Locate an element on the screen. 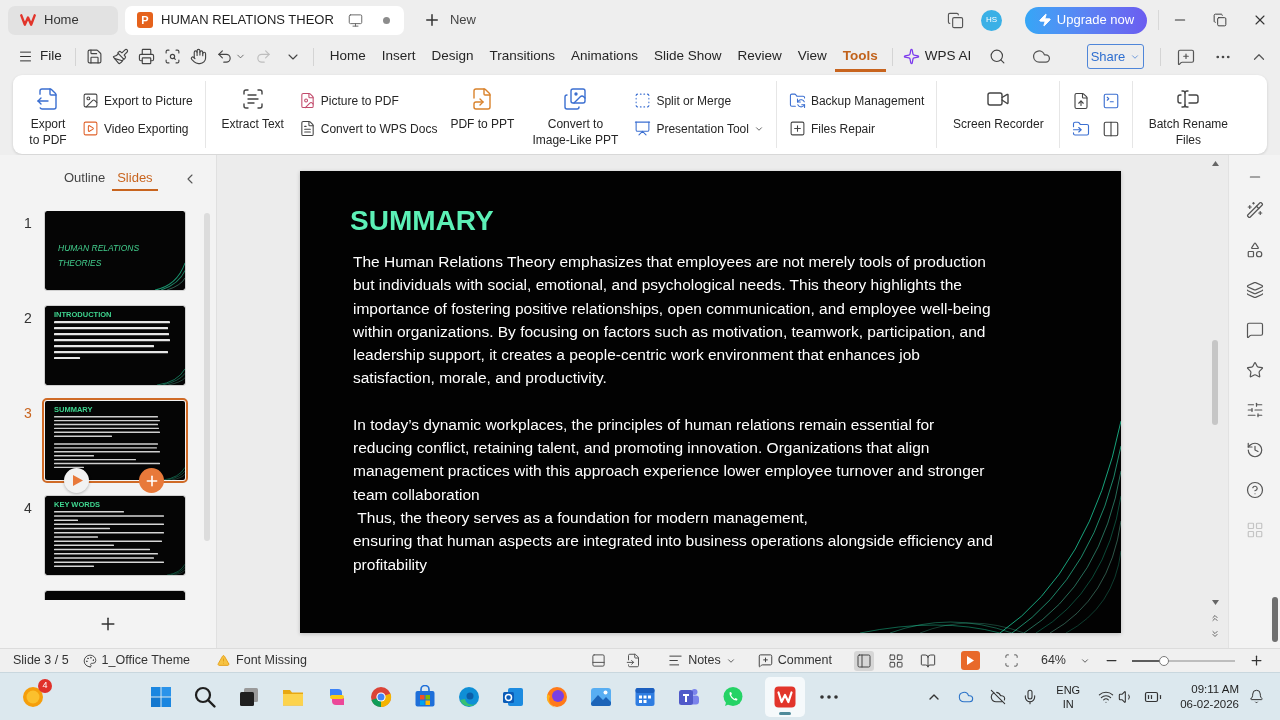  menu-tab: Tools is located at coordinates (860, 56).